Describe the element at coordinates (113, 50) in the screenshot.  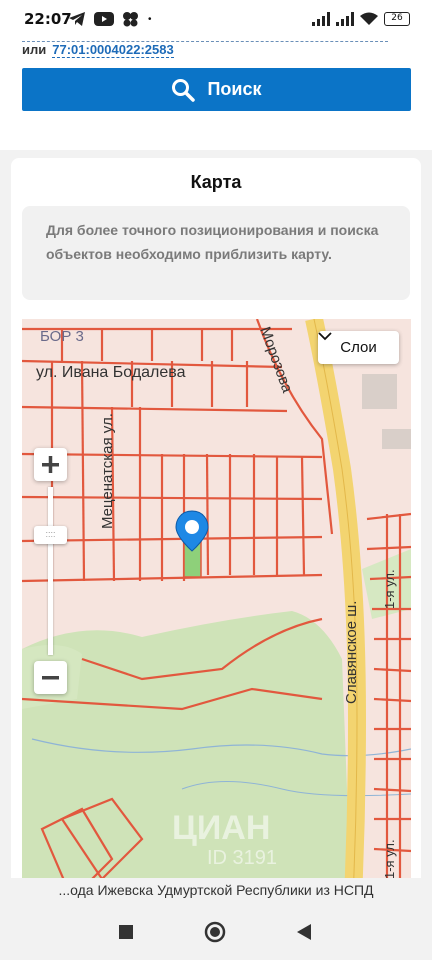
I see `cadastral-example-link: 77:01:0004022:2583` at that location.